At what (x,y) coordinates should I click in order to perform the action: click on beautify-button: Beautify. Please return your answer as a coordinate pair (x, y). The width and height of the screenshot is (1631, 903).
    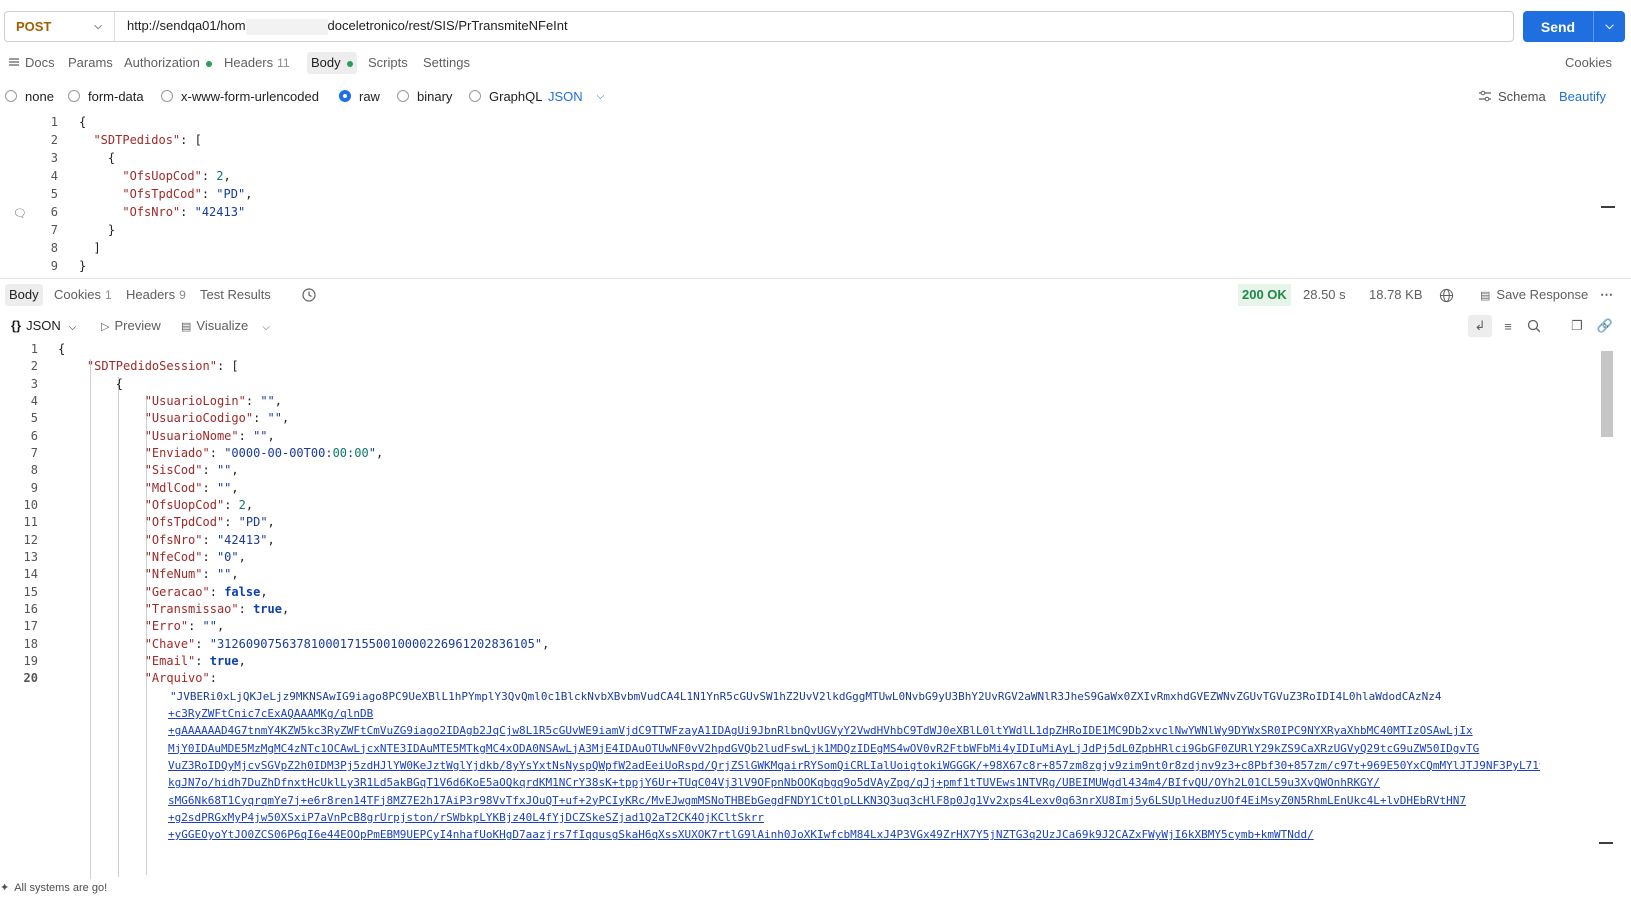
    Looking at the image, I should click on (1582, 96).